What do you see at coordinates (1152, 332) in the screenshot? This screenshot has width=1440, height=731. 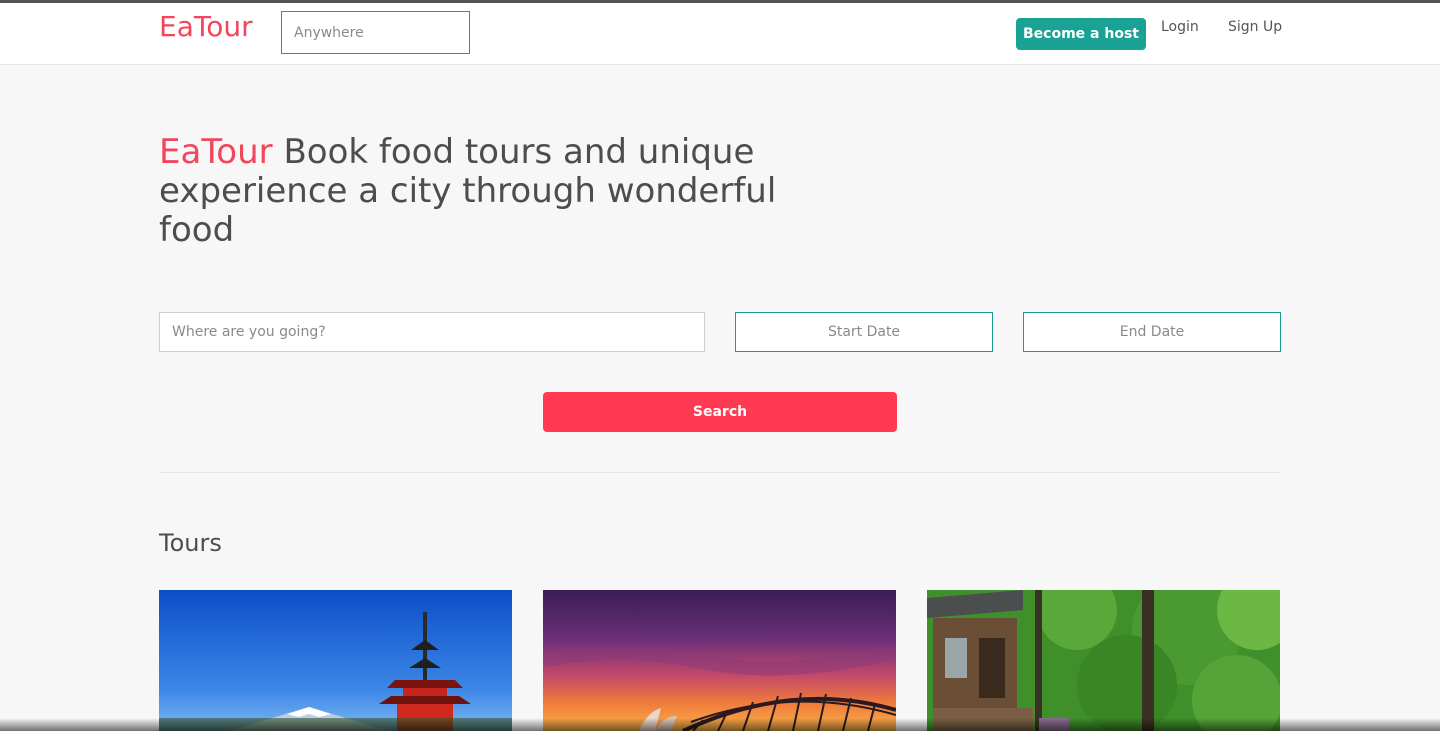 I see `end-date-input` at bounding box center [1152, 332].